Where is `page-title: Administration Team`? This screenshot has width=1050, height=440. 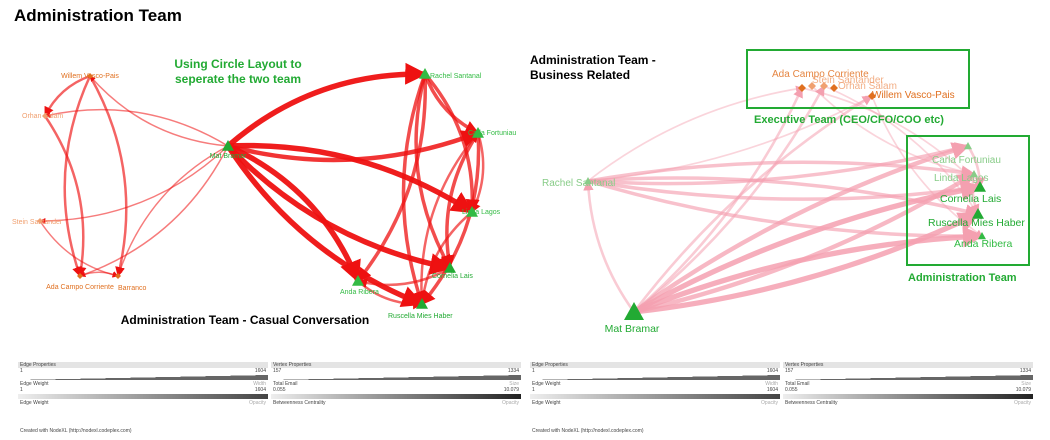 page-title: Administration Team is located at coordinates (98, 15).